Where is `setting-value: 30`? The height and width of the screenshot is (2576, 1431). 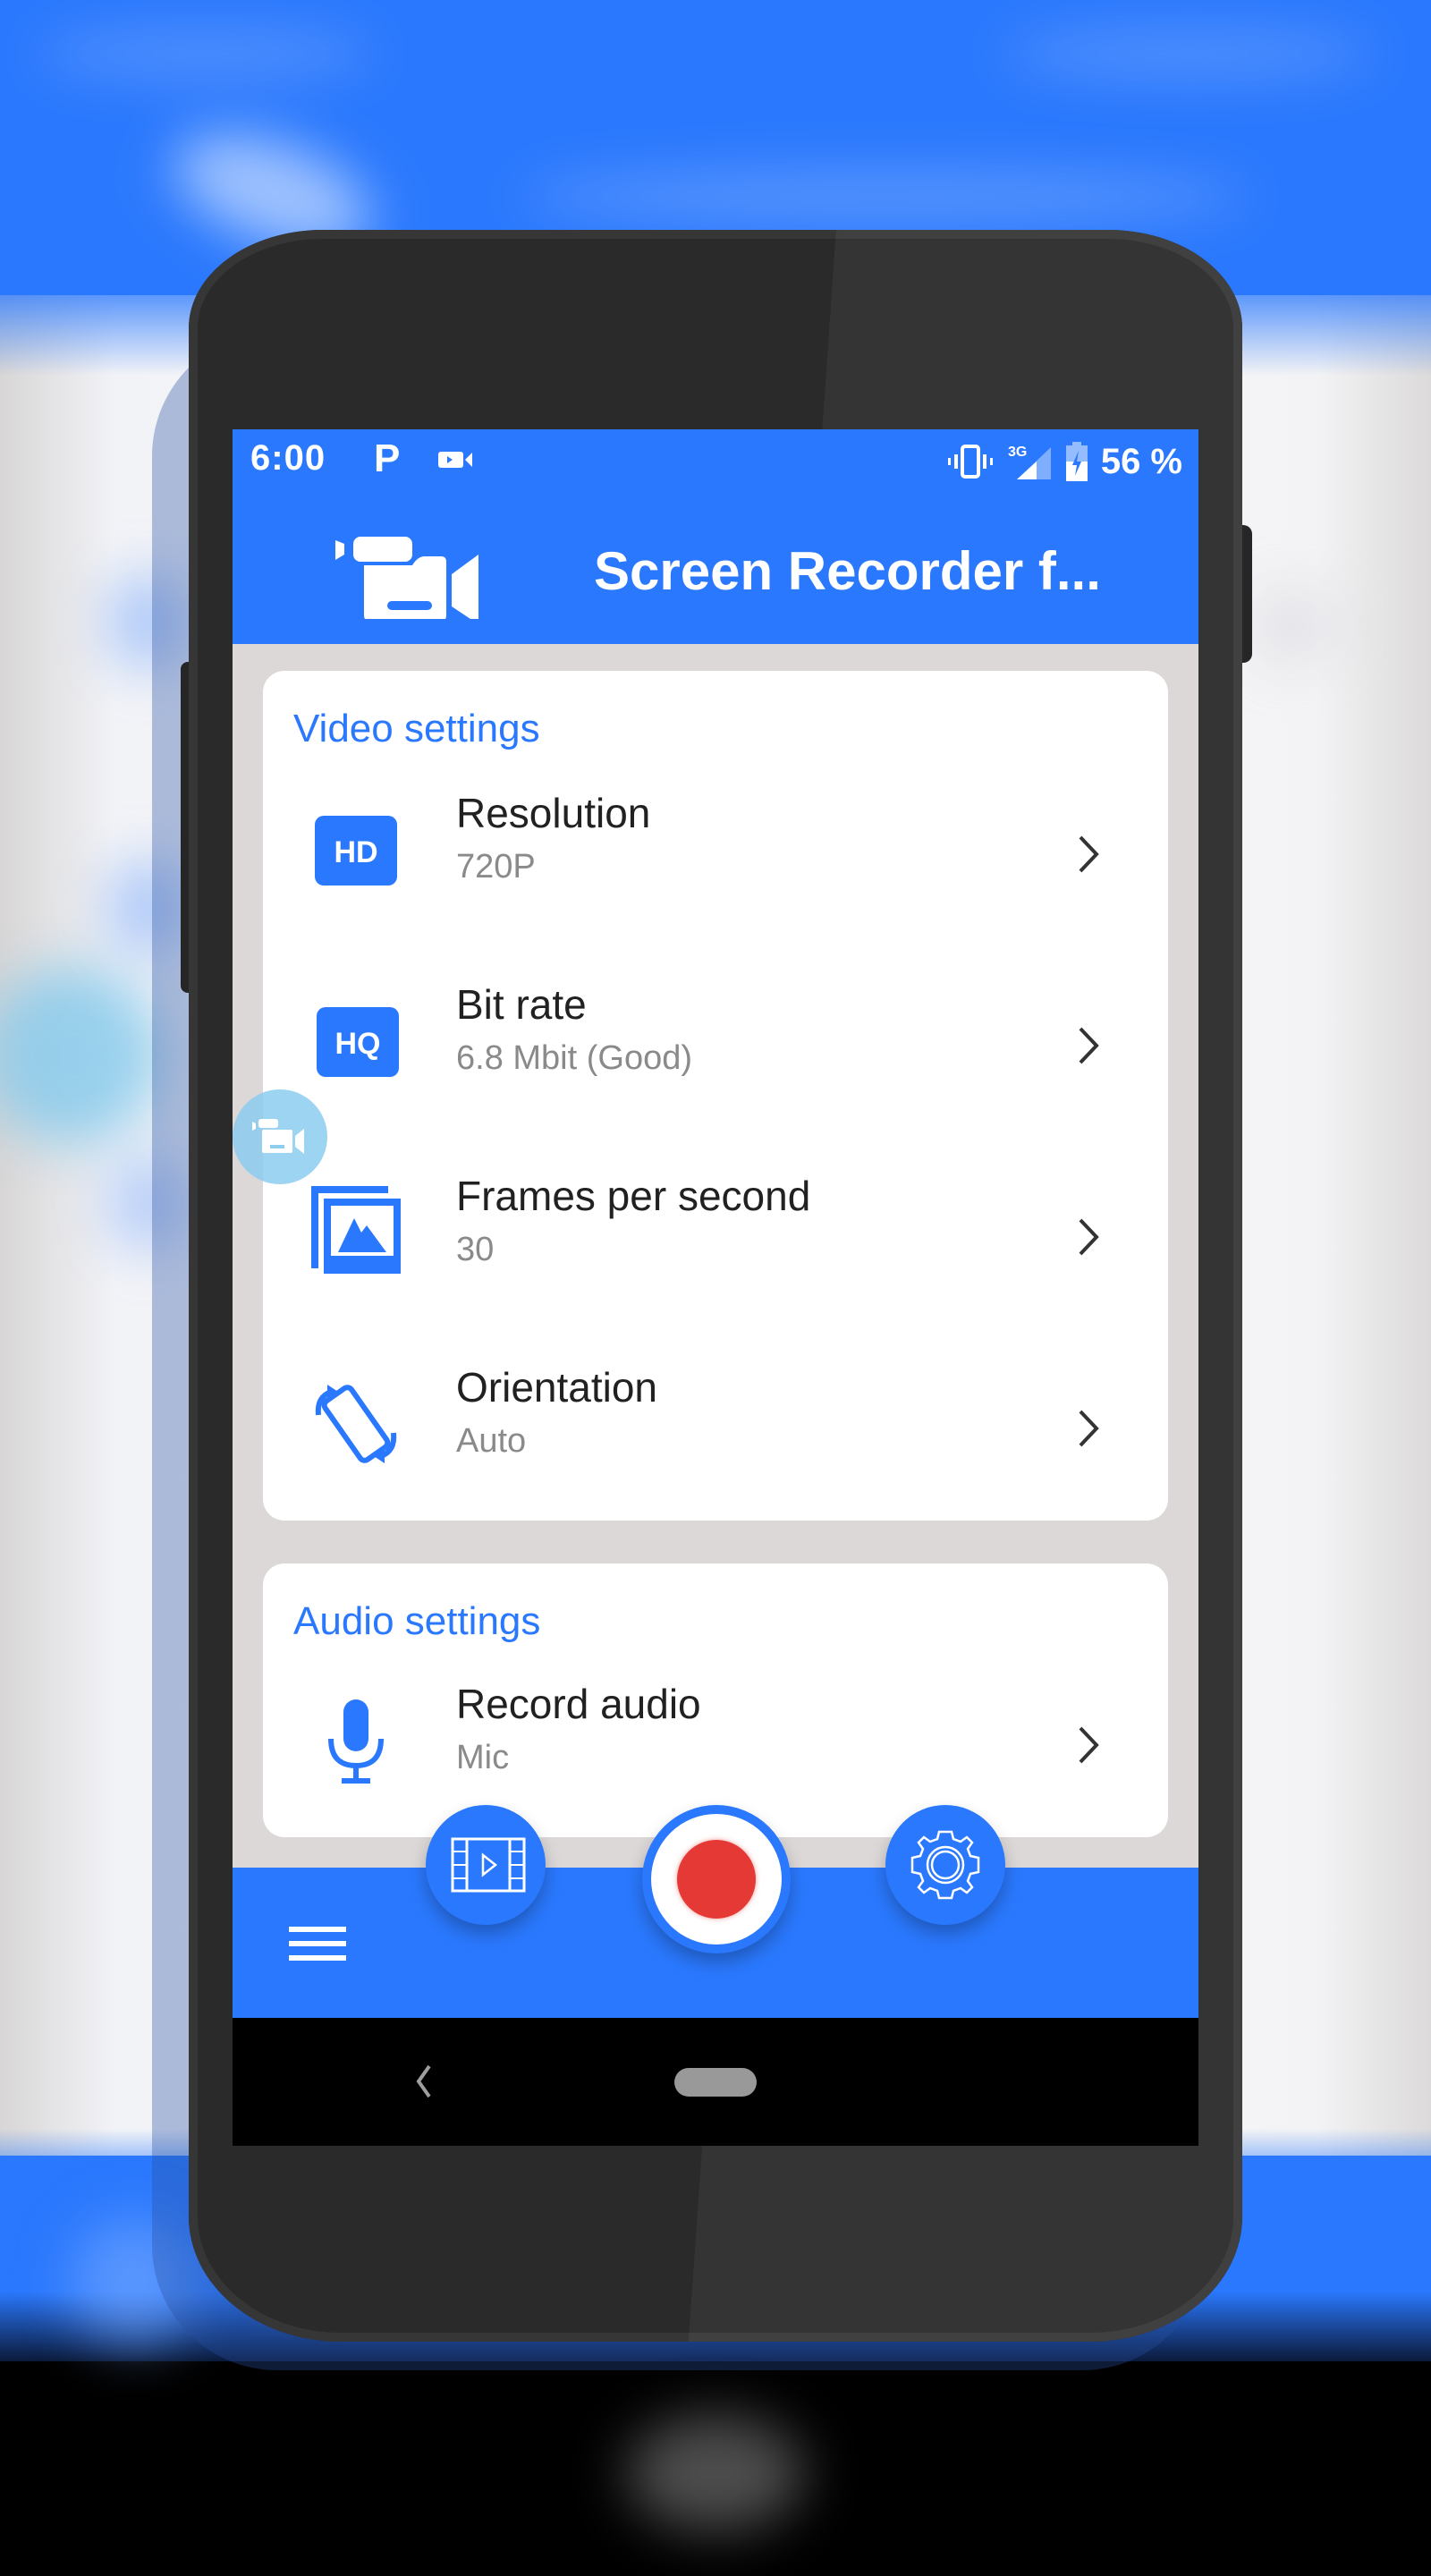 setting-value: 30 is located at coordinates (476, 1249).